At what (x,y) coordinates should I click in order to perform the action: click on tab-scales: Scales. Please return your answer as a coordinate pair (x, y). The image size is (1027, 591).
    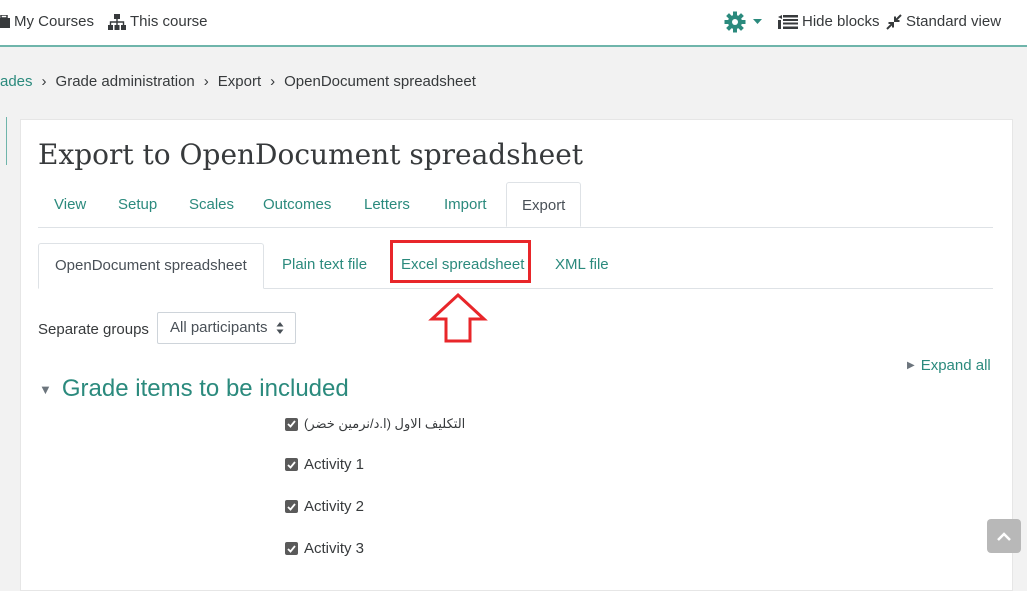
    Looking at the image, I should click on (211, 204).